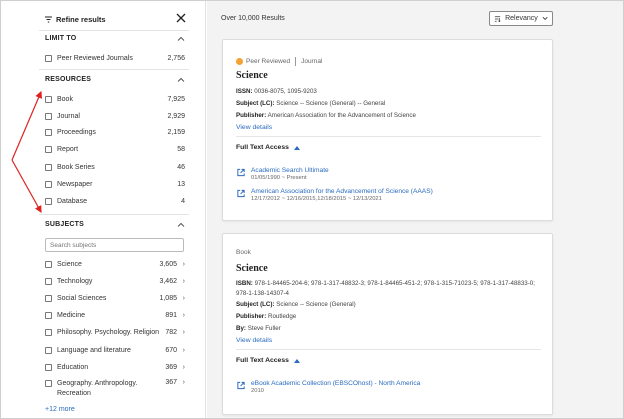  What do you see at coordinates (181, 18) in the screenshot?
I see `close-icon` at bounding box center [181, 18].